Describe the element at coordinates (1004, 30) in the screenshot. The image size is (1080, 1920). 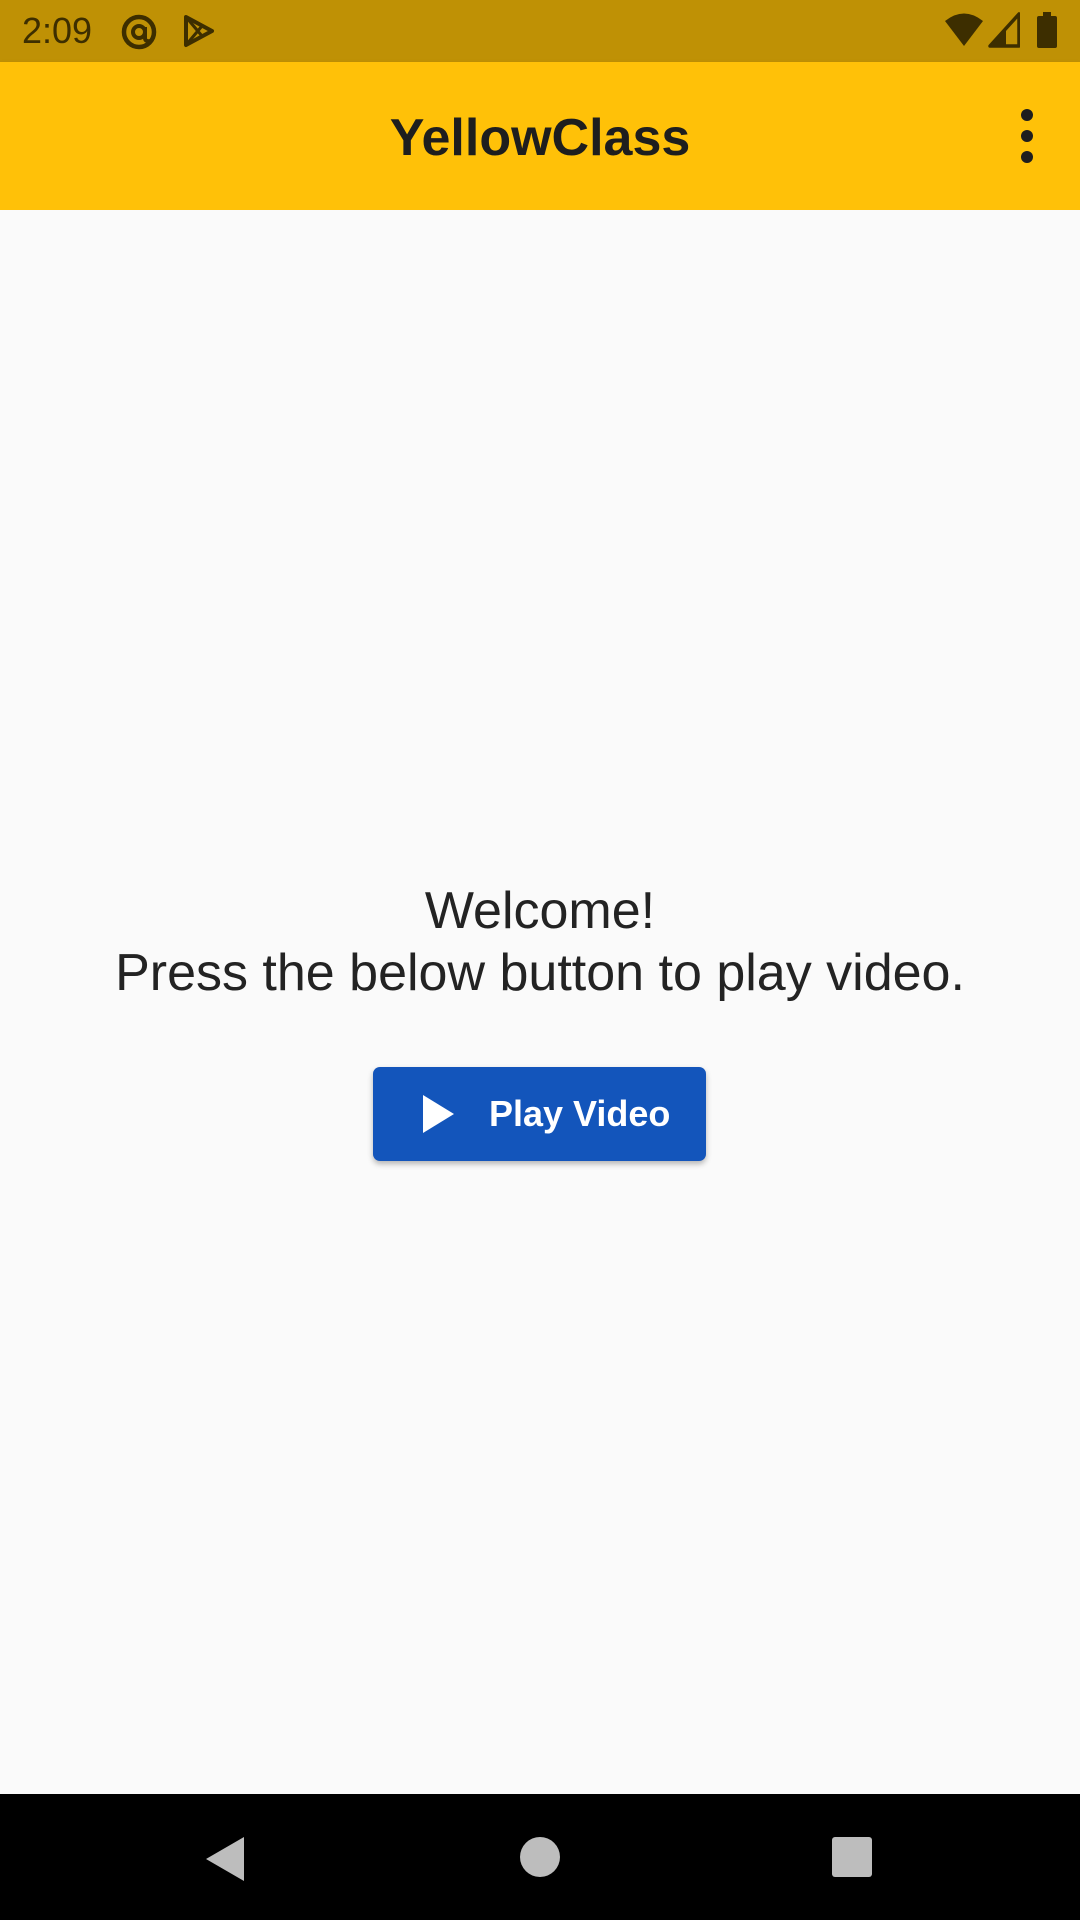
I see `cellular-signal-icon` at that location.